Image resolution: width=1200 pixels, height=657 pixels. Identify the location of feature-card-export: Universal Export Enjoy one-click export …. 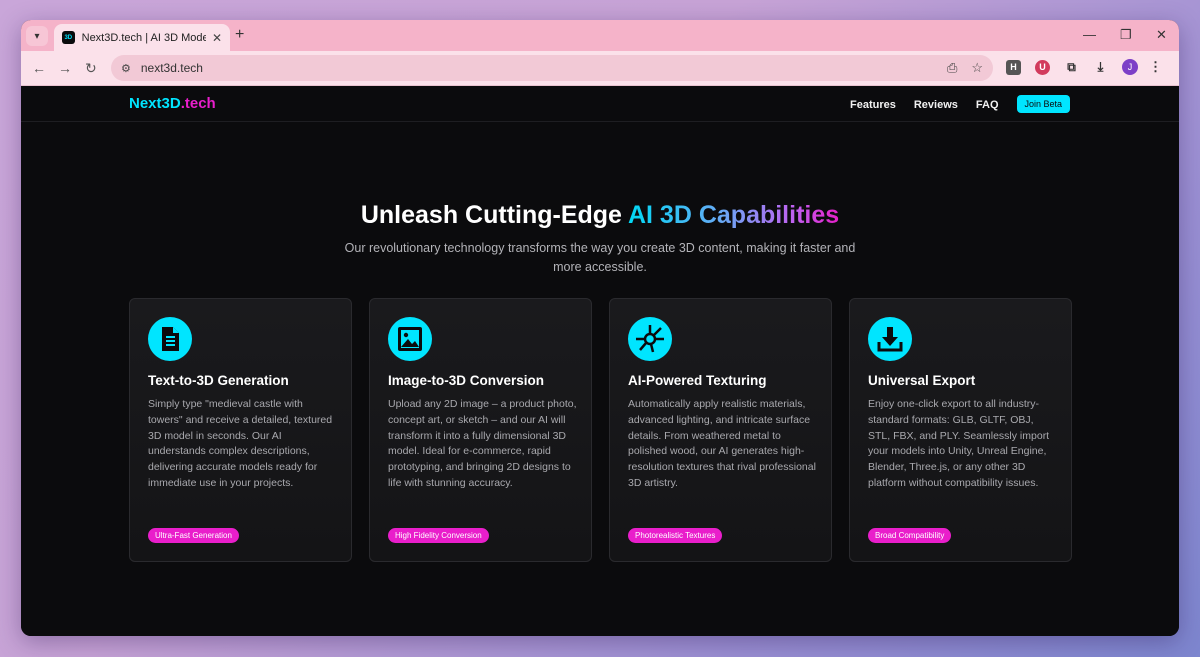
(960, 430).